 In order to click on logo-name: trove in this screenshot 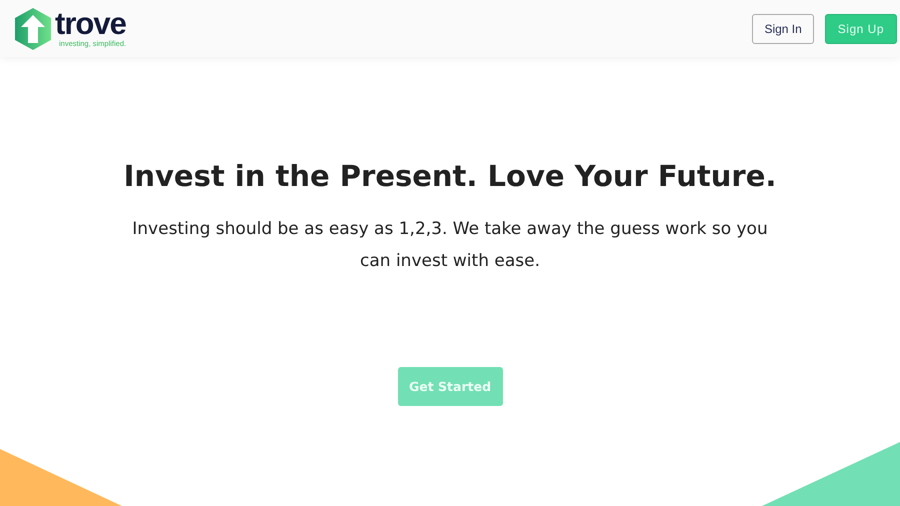, I will do `click(90, 24)`.